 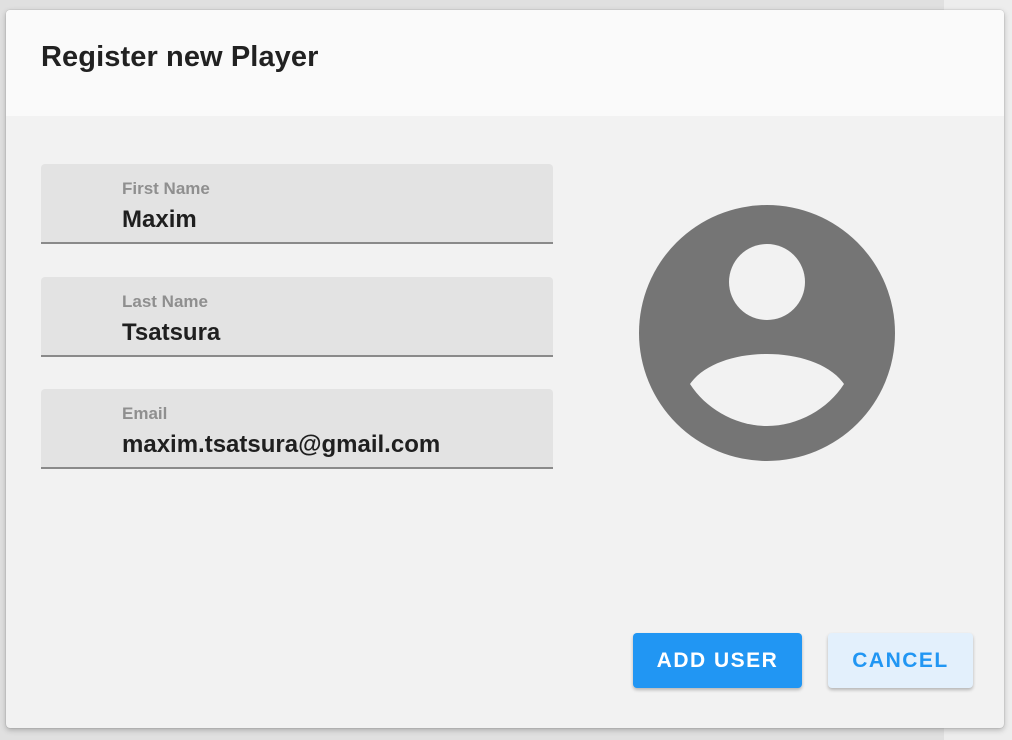 I want to click on add-user-button: ADD USER, so click(x=717, y=660).